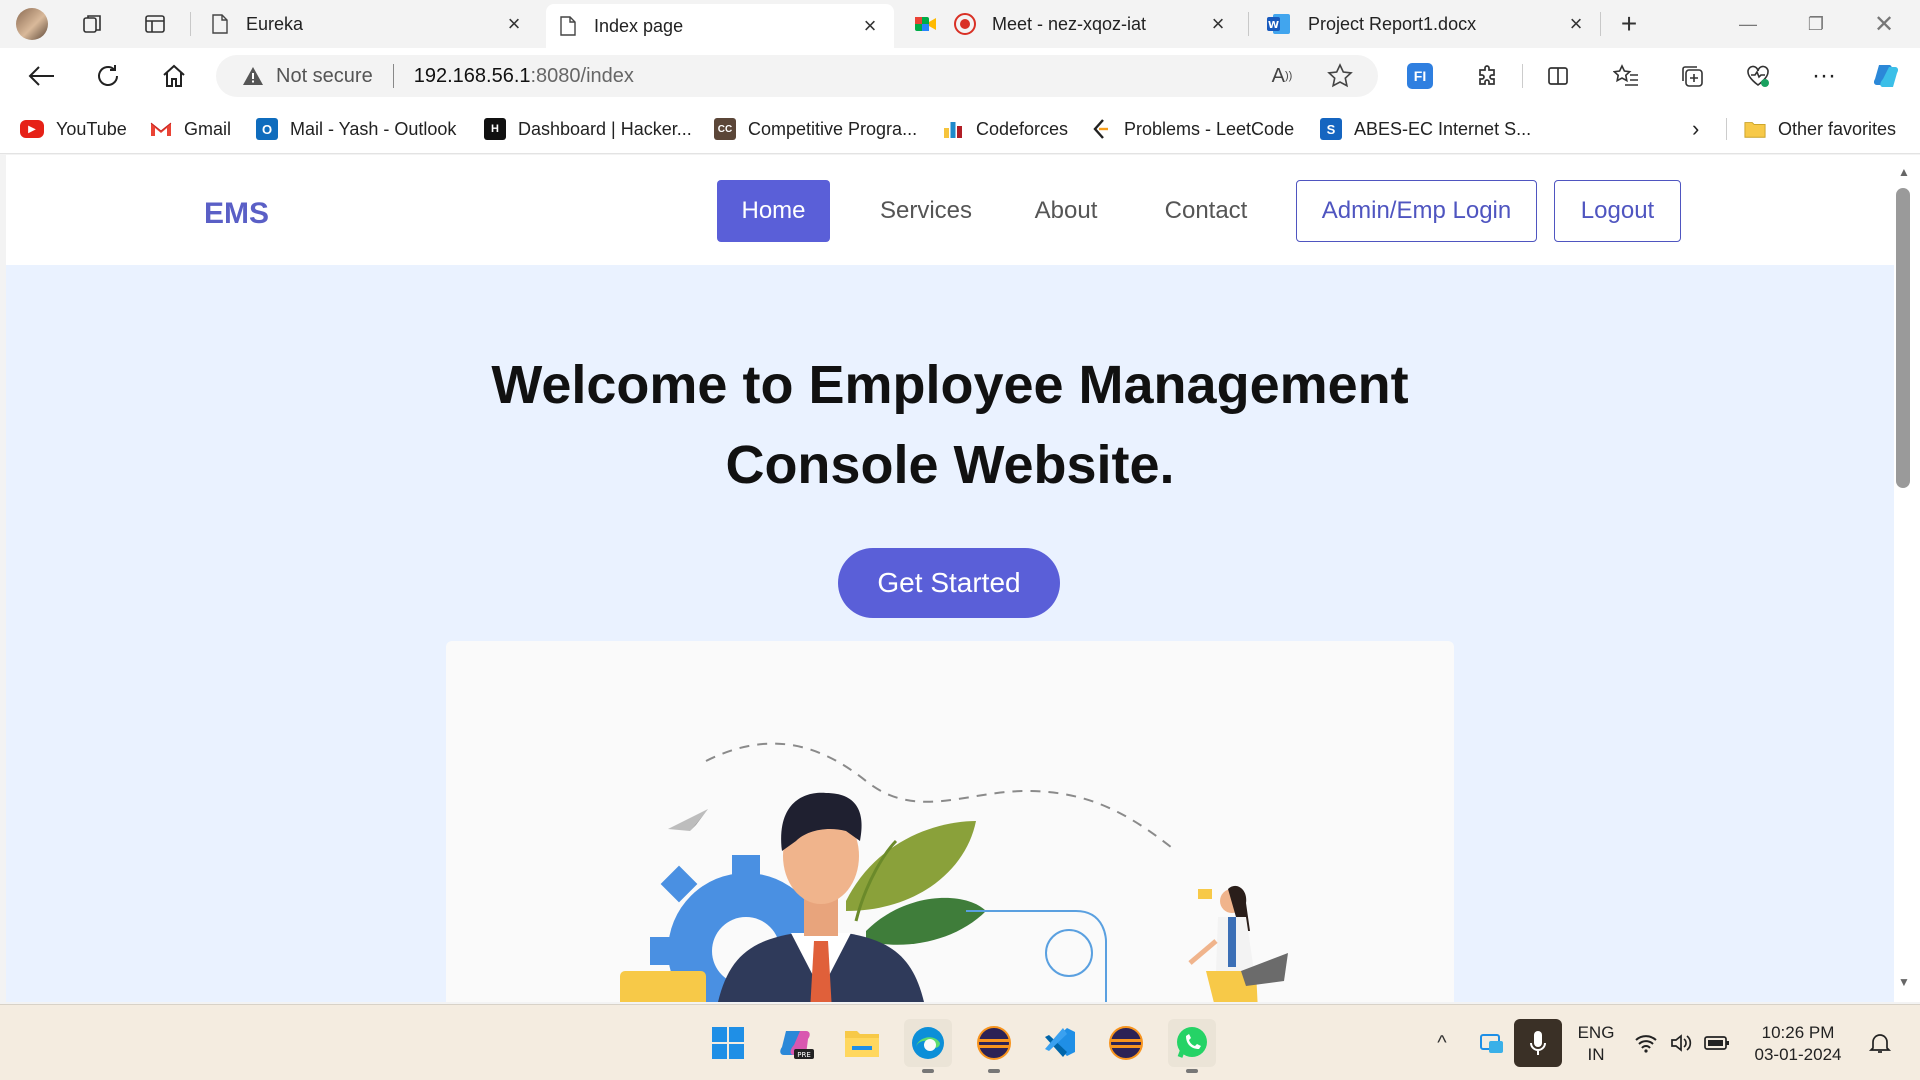 The height and width of the screenshot is (1080, 1920). What do you see at coordinates (91, 128) in the screenshot?
I see `bookmark-label: YouTube` at bounding box center [91, 128].